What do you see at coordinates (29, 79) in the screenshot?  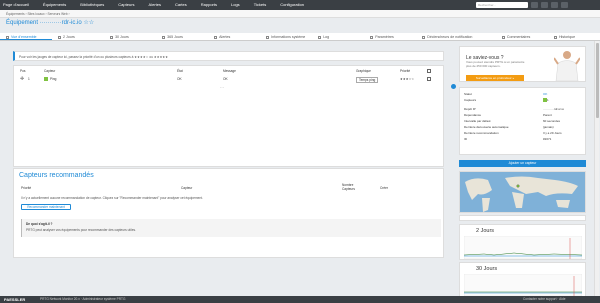 I see `row-pos: 1` at bounding box center [29, 79].